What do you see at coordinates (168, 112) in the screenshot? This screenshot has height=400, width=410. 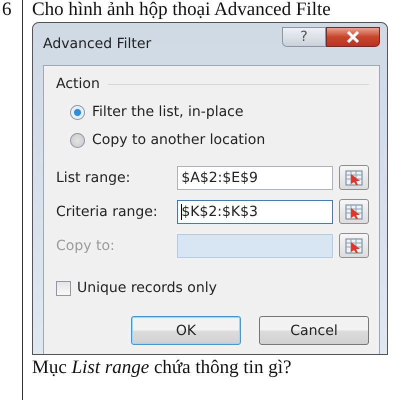 I see `radio-label: Filter the list, in-place` at bounding box center [168, 112].